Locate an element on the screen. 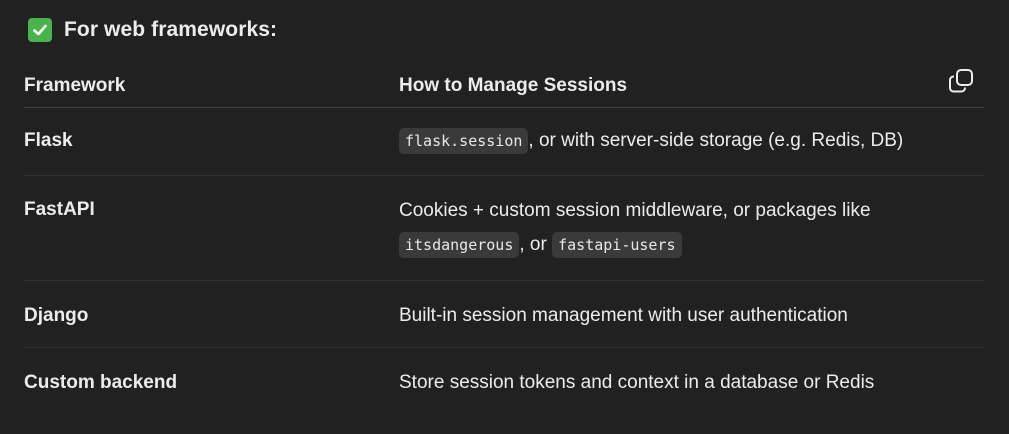 The image size is (1009, 434). column-header-sessions: How to Manage Sessions is located at coordinates (513, 85).